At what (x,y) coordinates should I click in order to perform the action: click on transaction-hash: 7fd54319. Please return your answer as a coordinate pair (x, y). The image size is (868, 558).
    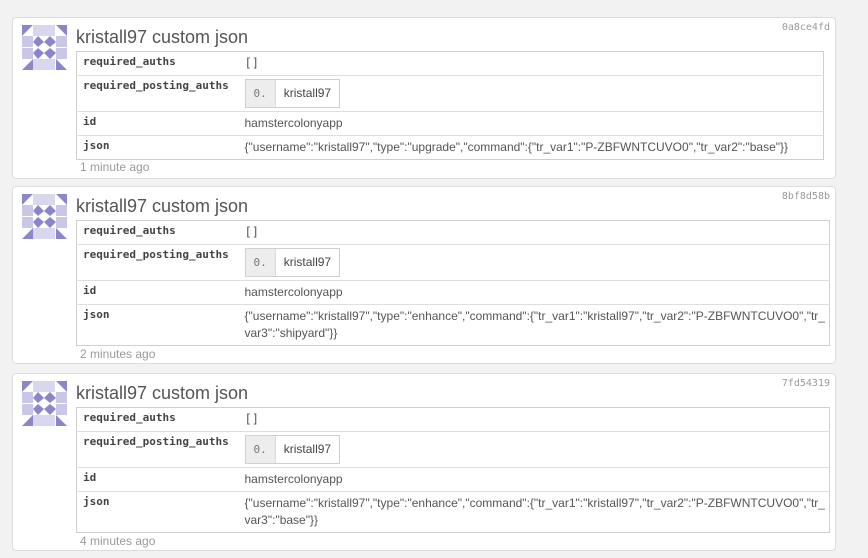
    Looking at the image, I should click on (806, 383).